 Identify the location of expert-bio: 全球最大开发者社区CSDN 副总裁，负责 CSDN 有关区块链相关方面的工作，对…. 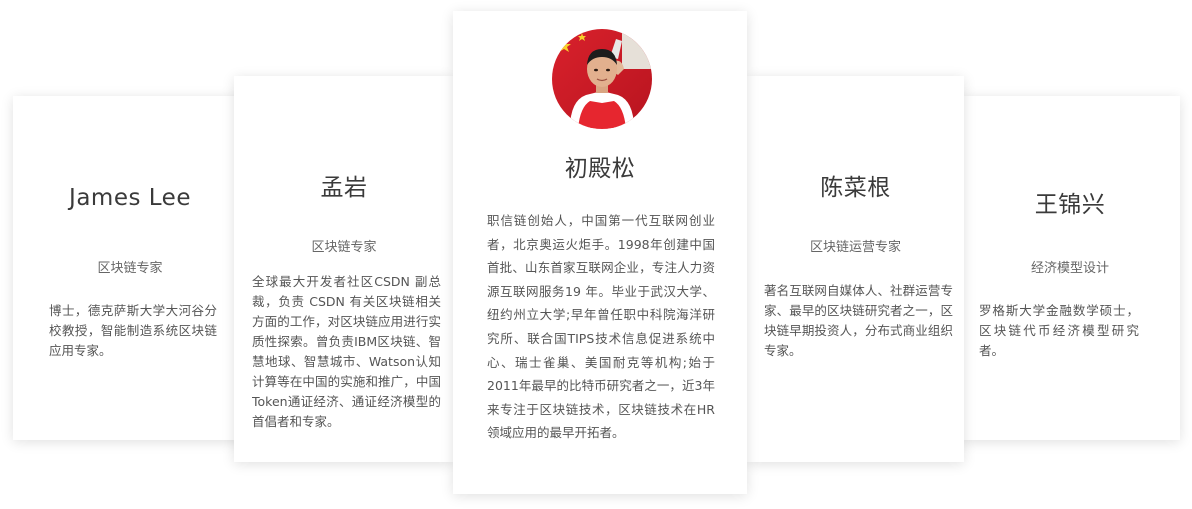
(346, 351).